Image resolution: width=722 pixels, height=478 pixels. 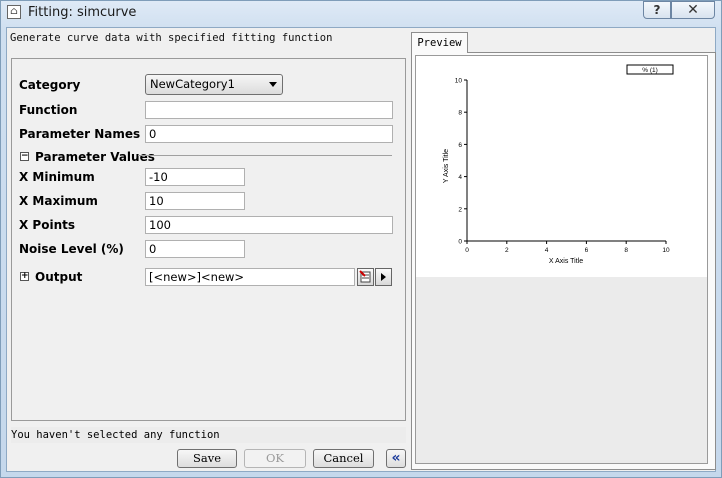 I want to click on expand-toggle-icon: +, so click(x=24, y=276).